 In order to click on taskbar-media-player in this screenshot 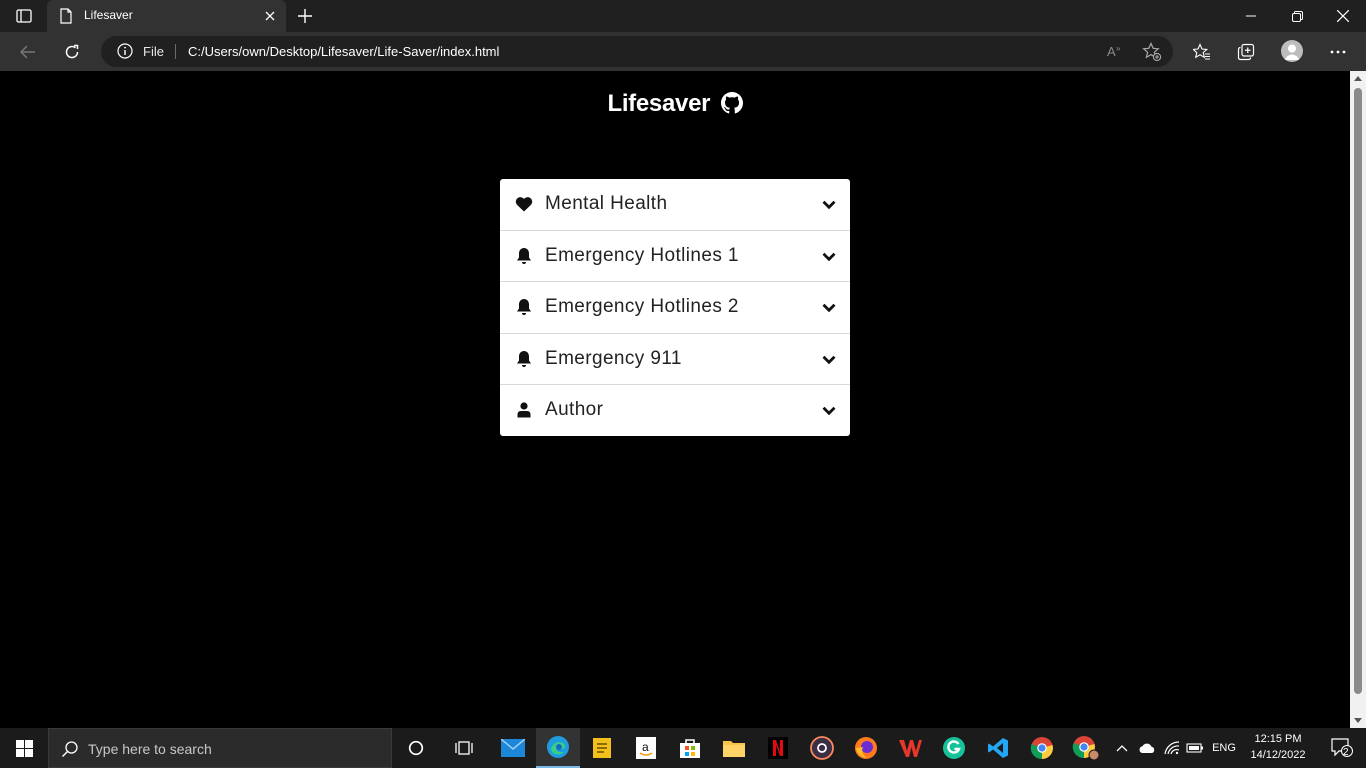, I will do `click(822, 748)`.